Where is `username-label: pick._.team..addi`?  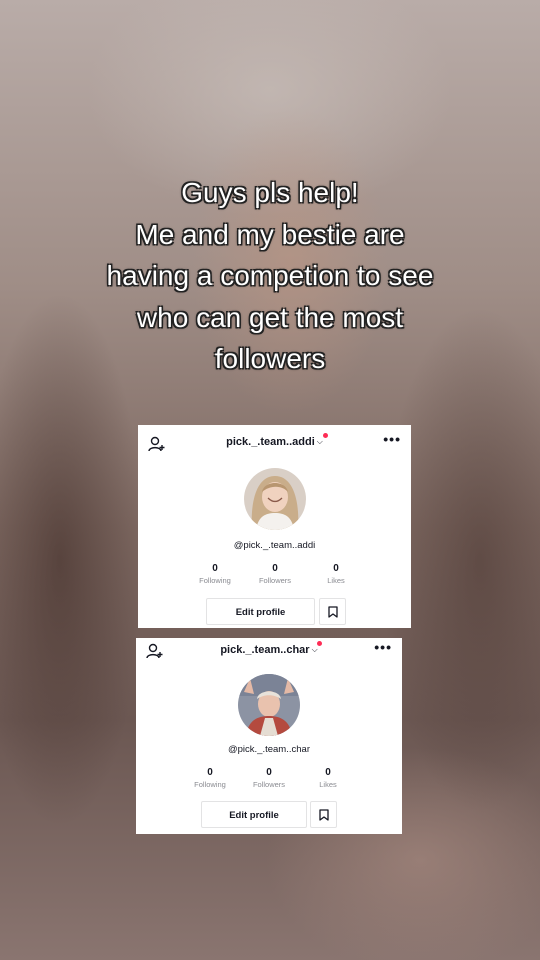 username-label: pick._.team..addi is located at coordinates (270, 442).